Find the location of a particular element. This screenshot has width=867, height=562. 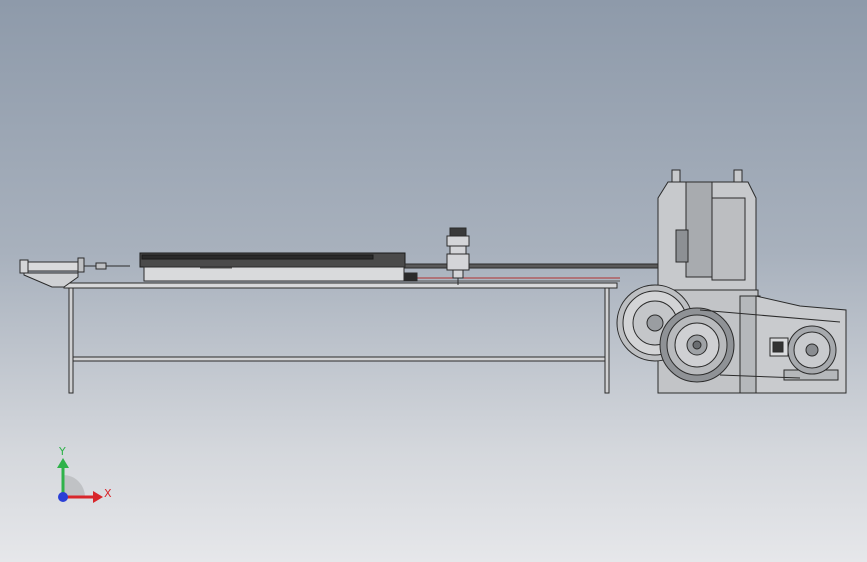

cutting-head is located at coordinates (458, 256).